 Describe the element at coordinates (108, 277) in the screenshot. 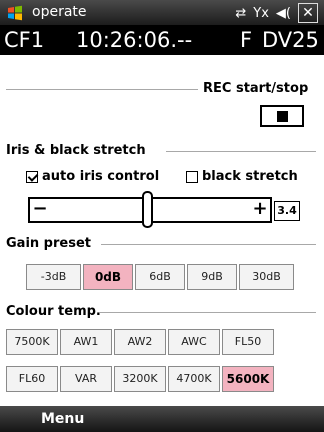

I see `preset-button-0db: 0dB` at that location.